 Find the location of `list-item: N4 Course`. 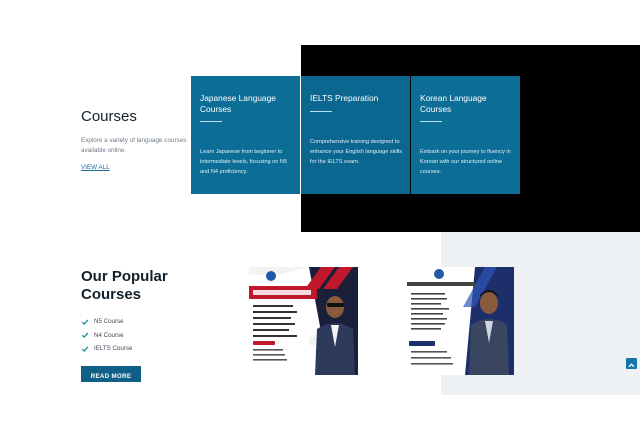

list-item: N4 Course is located at coordinates (106, 336).